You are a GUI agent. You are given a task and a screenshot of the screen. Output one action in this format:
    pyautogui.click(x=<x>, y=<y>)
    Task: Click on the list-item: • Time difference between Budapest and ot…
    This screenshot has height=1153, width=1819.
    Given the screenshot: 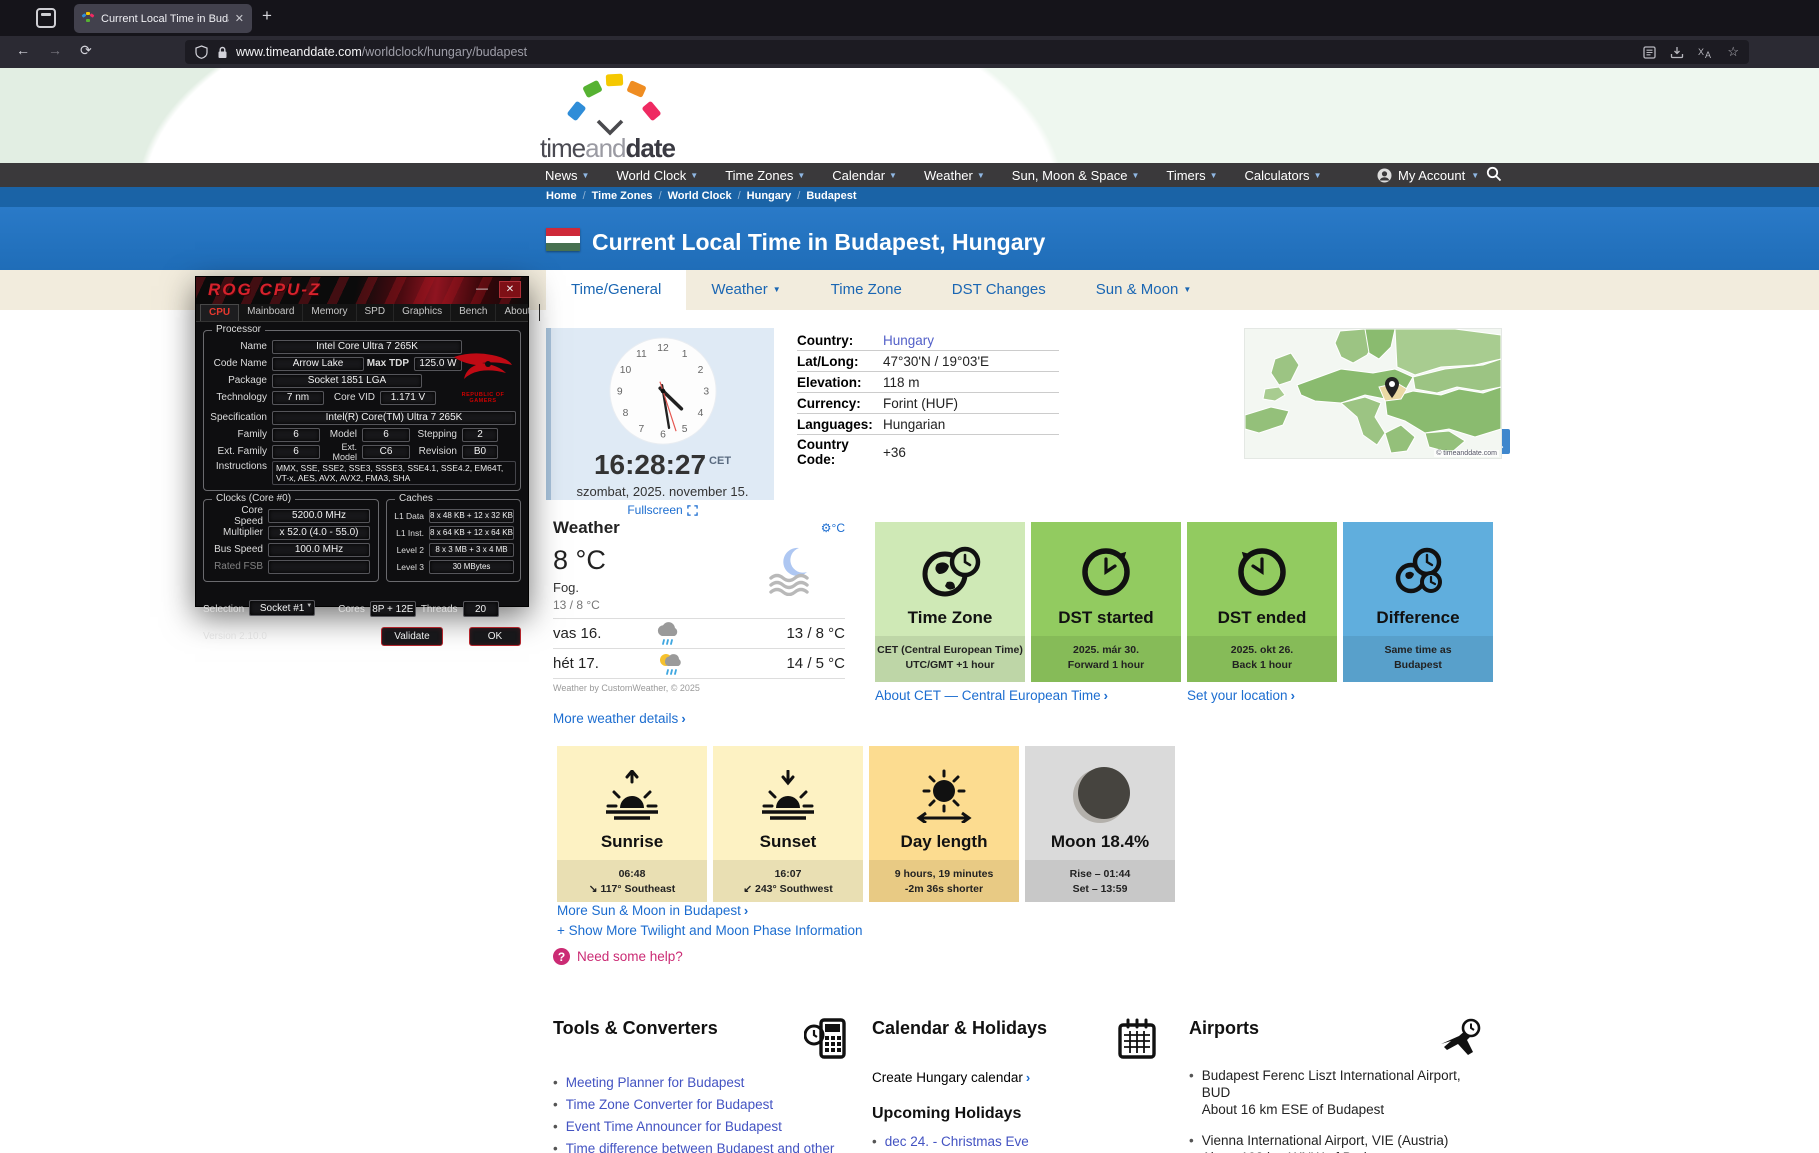 What is the action you would take?
    pyautogui.click(x=700, y=1145)
    